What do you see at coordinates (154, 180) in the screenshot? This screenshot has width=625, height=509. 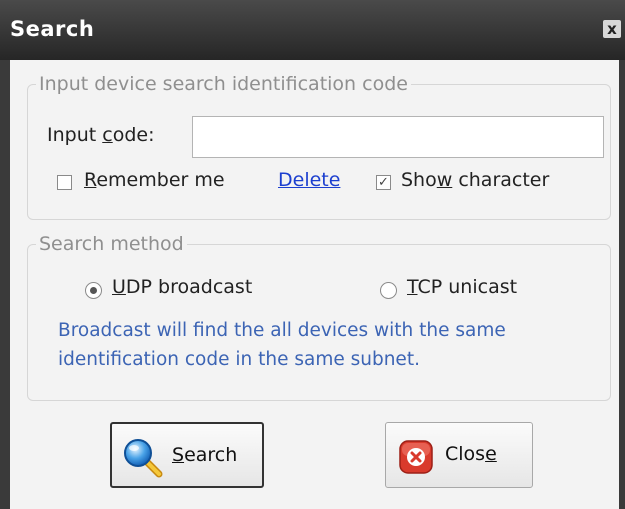 I see `remember-me-label: Remember me` at bounding box center [154, 180].